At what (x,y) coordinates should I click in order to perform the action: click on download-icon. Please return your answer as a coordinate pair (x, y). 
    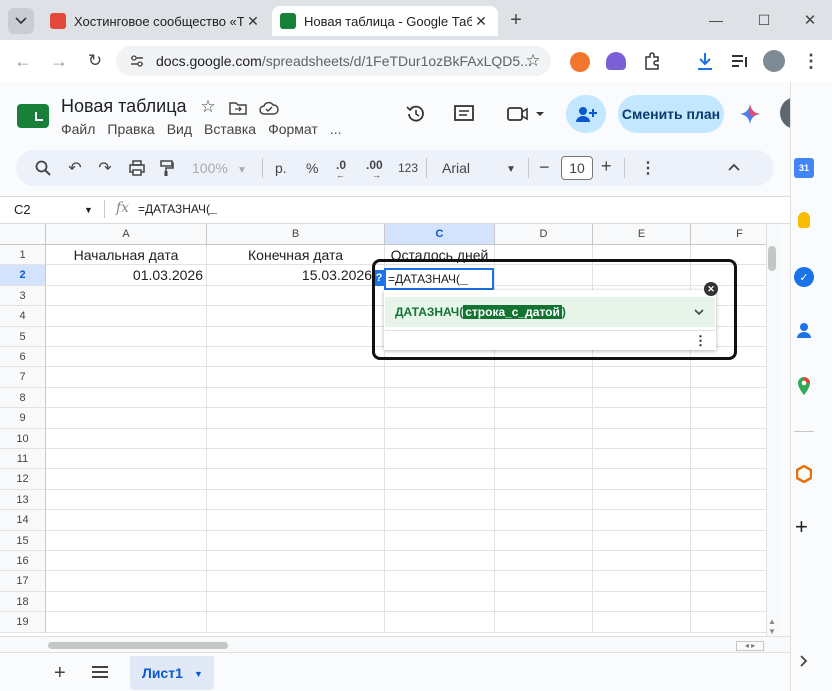
    Looking at the image, I should click on (705, 61).